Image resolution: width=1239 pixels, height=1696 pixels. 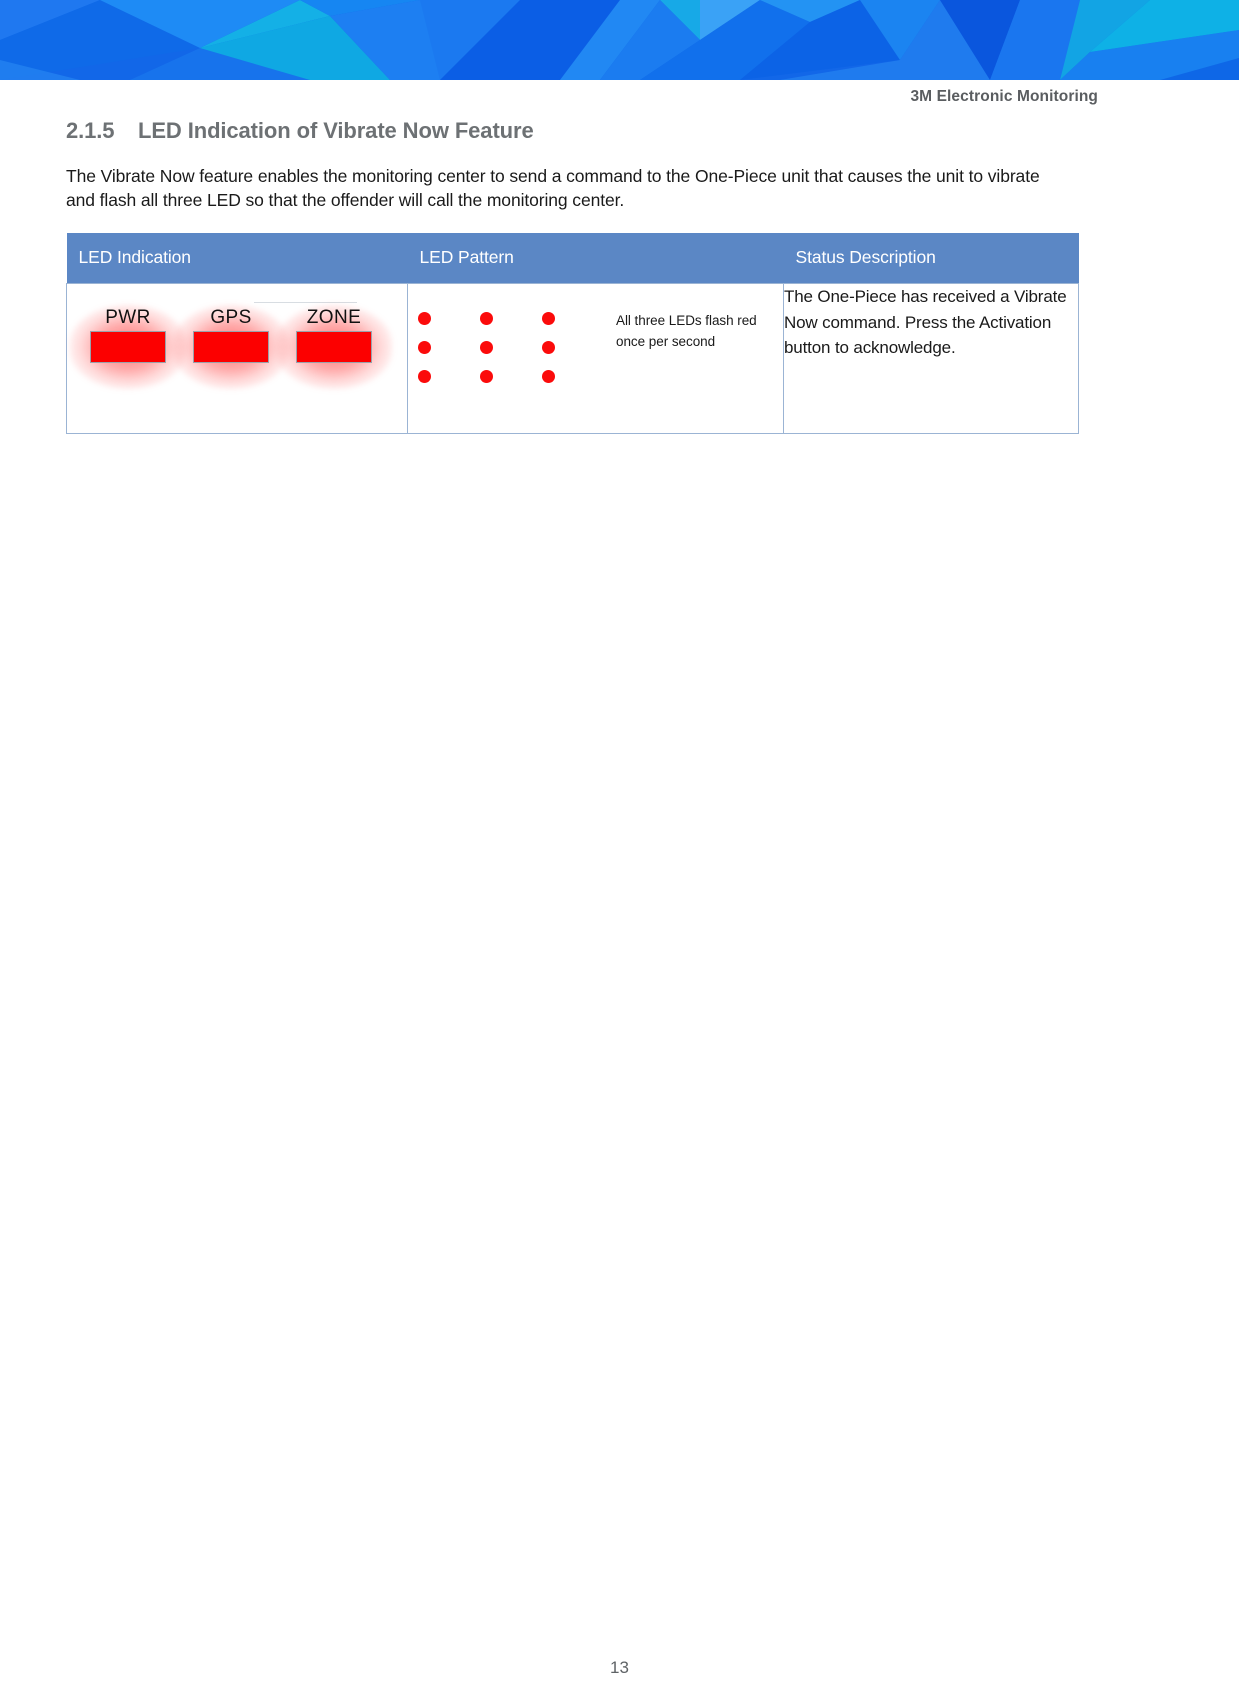 I want to click on led-bar-wrap-zone, so click(x=334, y=347).